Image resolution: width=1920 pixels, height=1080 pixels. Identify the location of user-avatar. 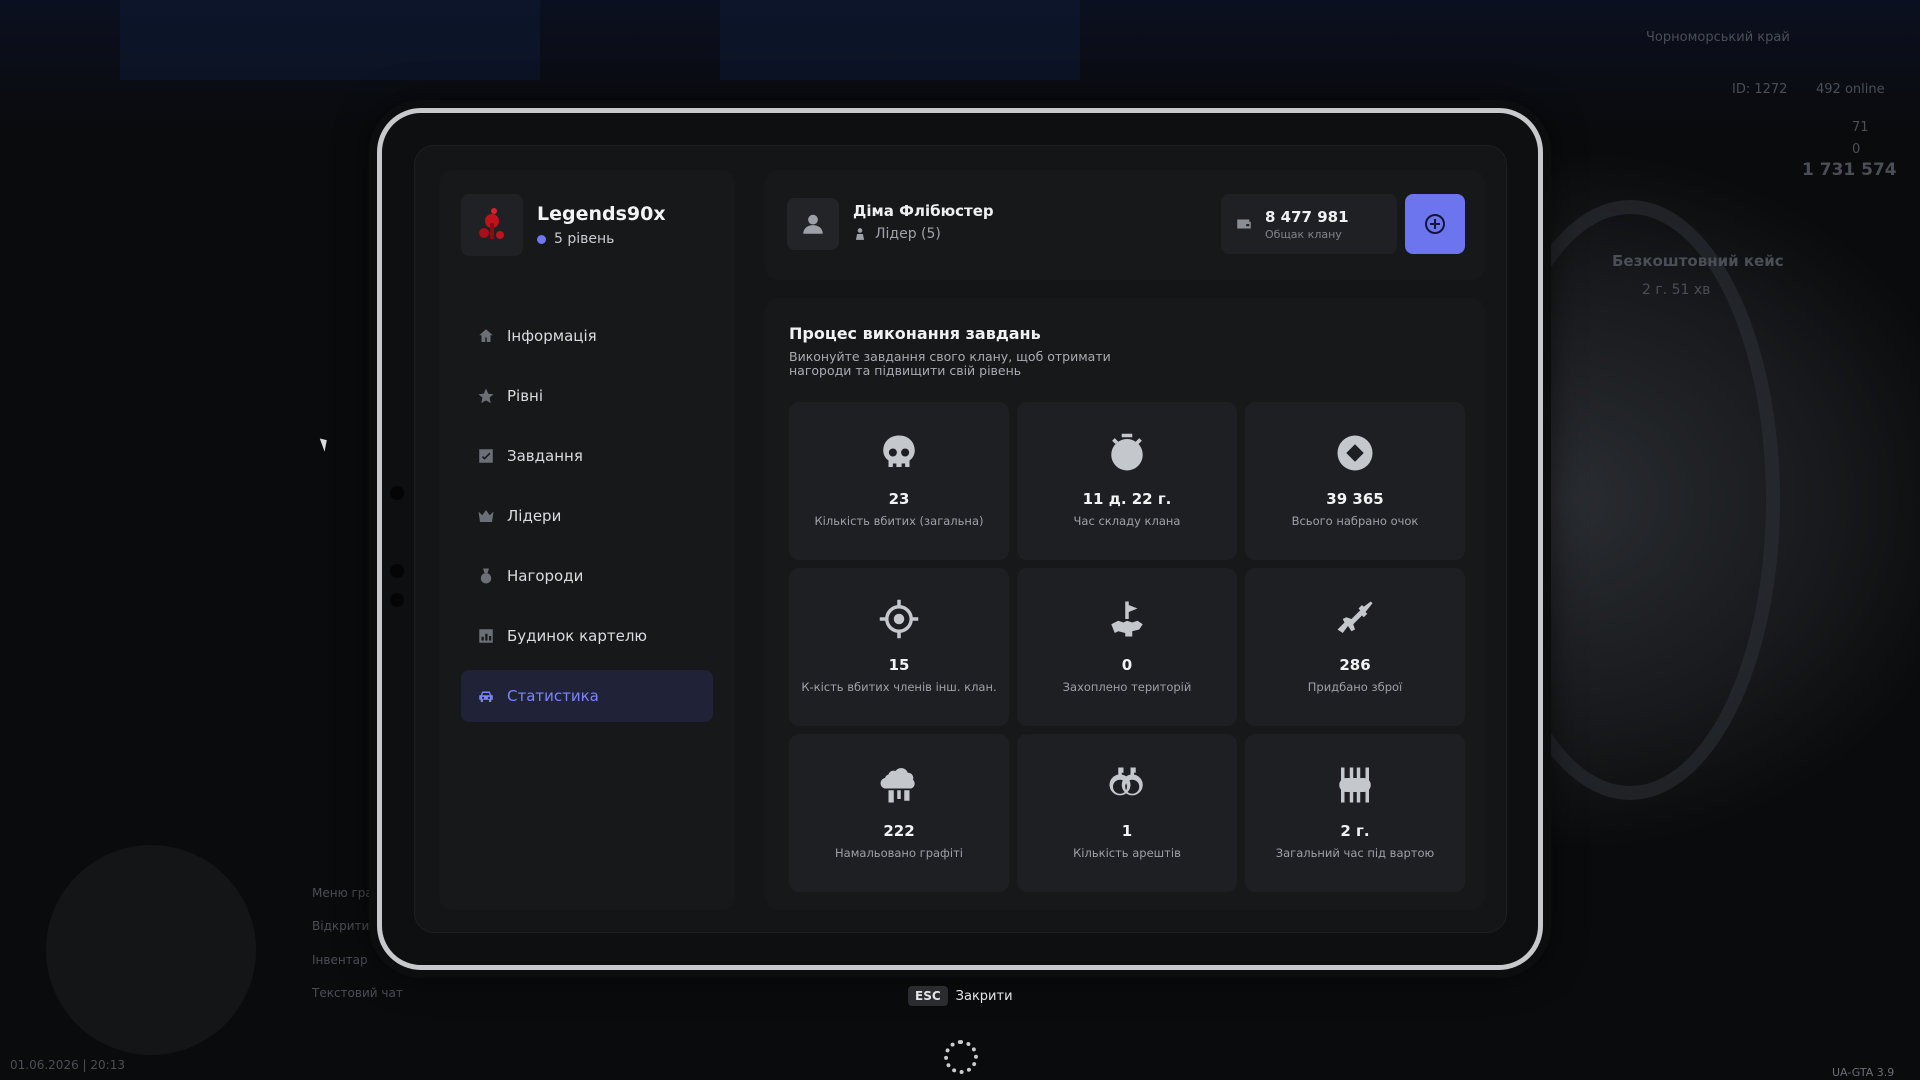
(813, 224).